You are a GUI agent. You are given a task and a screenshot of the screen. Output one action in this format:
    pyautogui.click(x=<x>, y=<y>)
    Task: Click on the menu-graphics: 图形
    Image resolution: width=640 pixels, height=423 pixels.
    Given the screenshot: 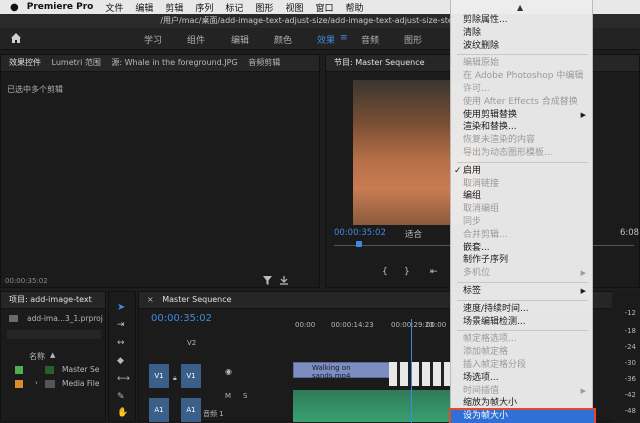 What is the action you would take?
    pyautogui.click(x=264, y=7)
    